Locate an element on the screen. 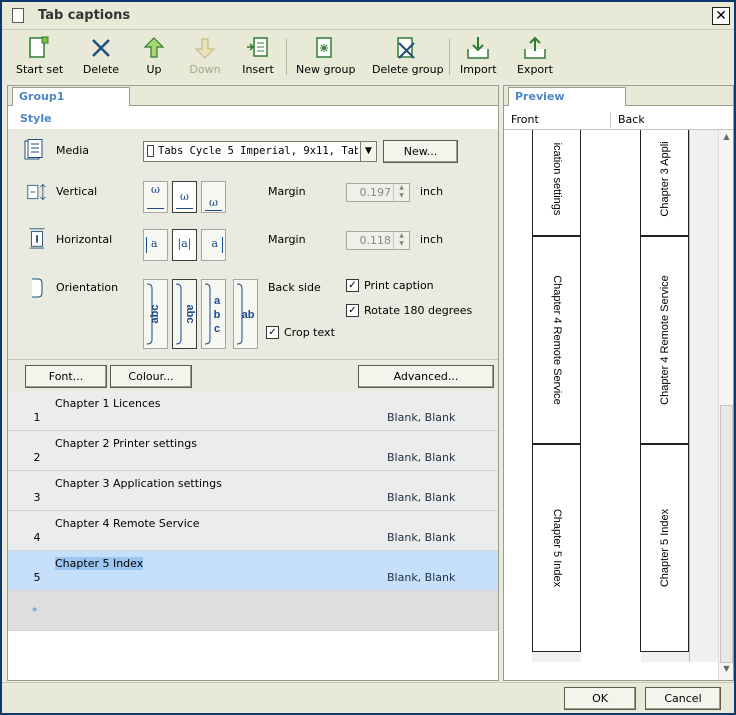 The width and height of the screenshot is (736, 715). row-caption: Chapter 2 Printer settings is located at coordinates (126, 443).